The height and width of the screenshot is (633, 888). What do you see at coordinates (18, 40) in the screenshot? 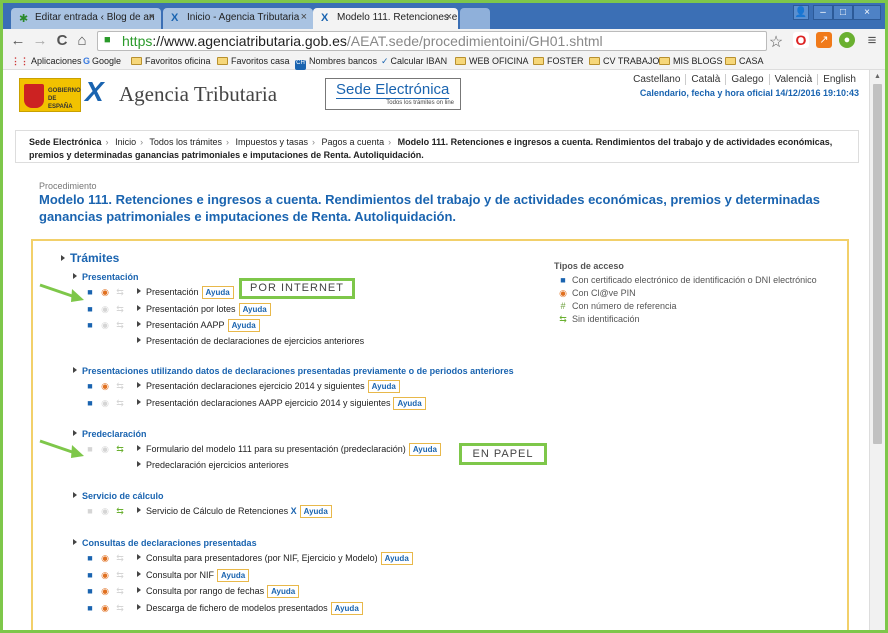
I see `back-icon: ←` at bounding box center [18, 40].